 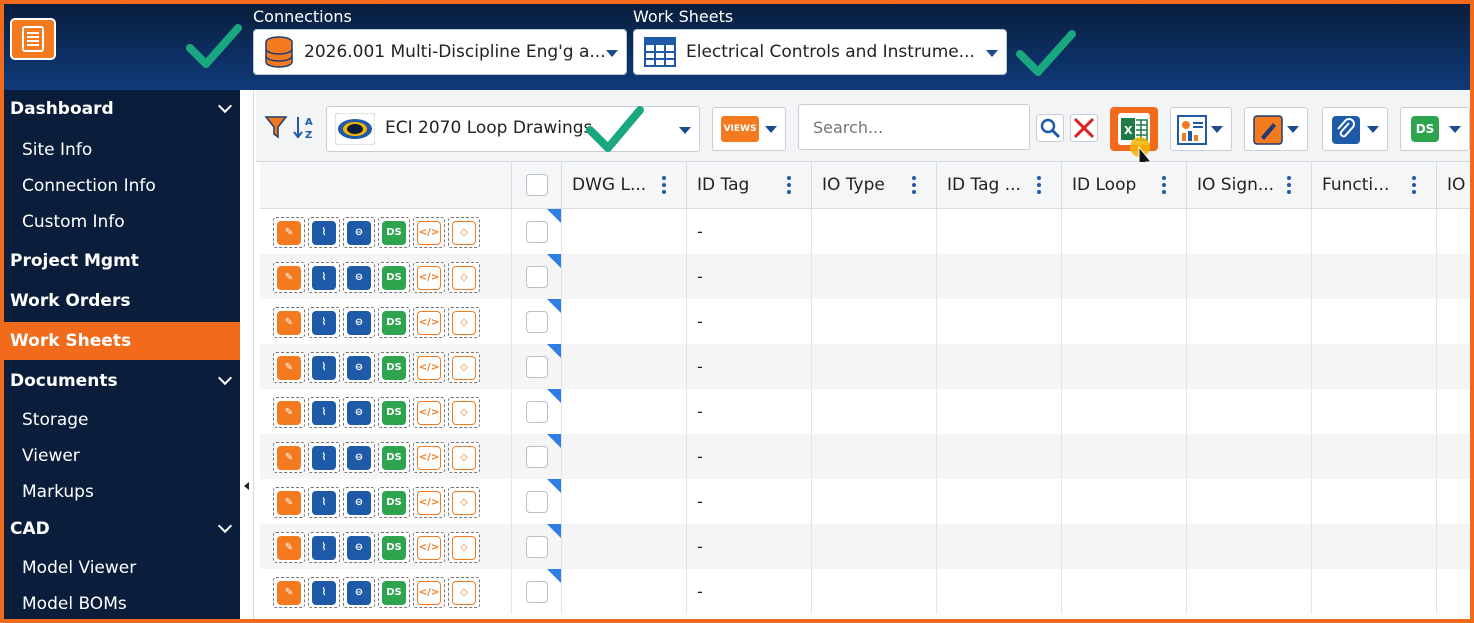 I want to click on sidebar-item-custom-info: Custom Info, so click(x=73, y=222).